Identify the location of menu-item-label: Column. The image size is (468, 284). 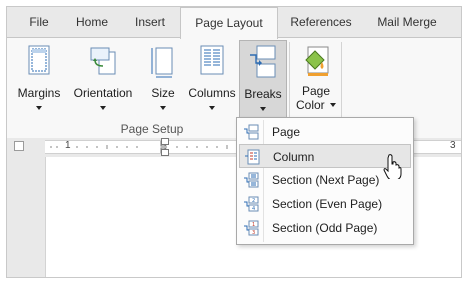
(294, 157).